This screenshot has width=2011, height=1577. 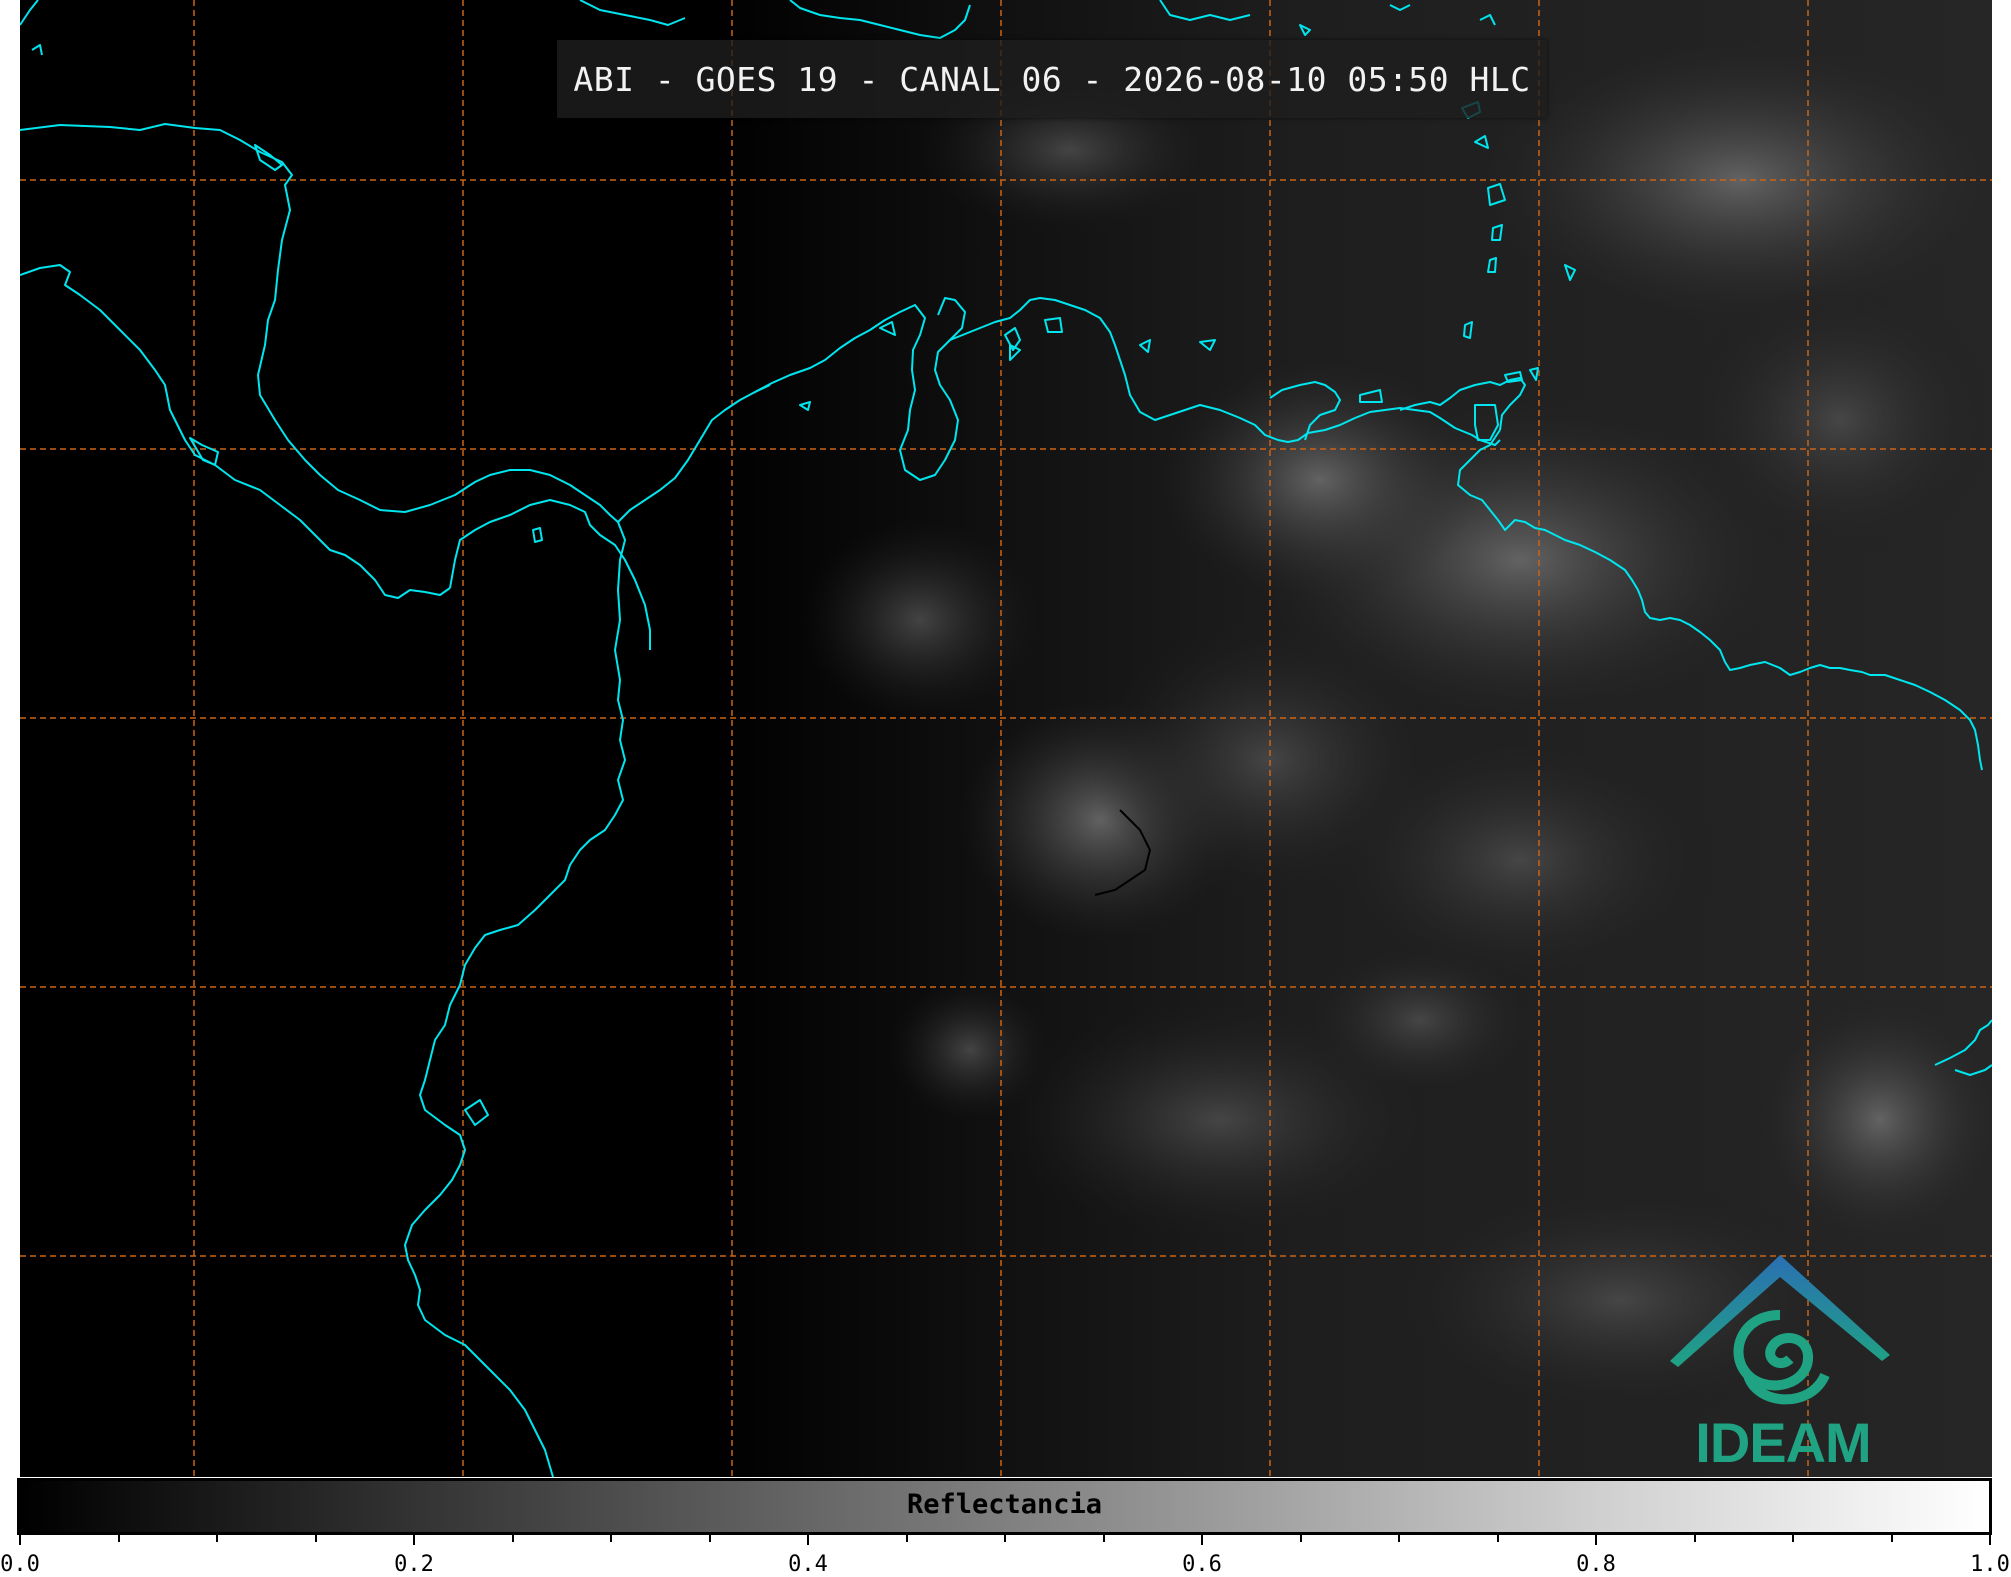 I want to click on colorbar-tick-label: 1.0, so click(x=1990, y=1564).